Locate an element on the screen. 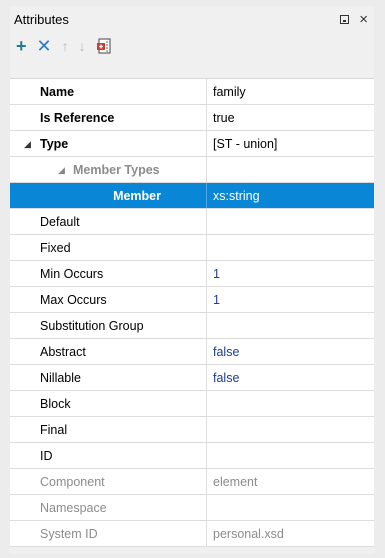 The width and height of the screenshot is (385, 558). row-fixed: Fixed is located at coordinates (192, 248).